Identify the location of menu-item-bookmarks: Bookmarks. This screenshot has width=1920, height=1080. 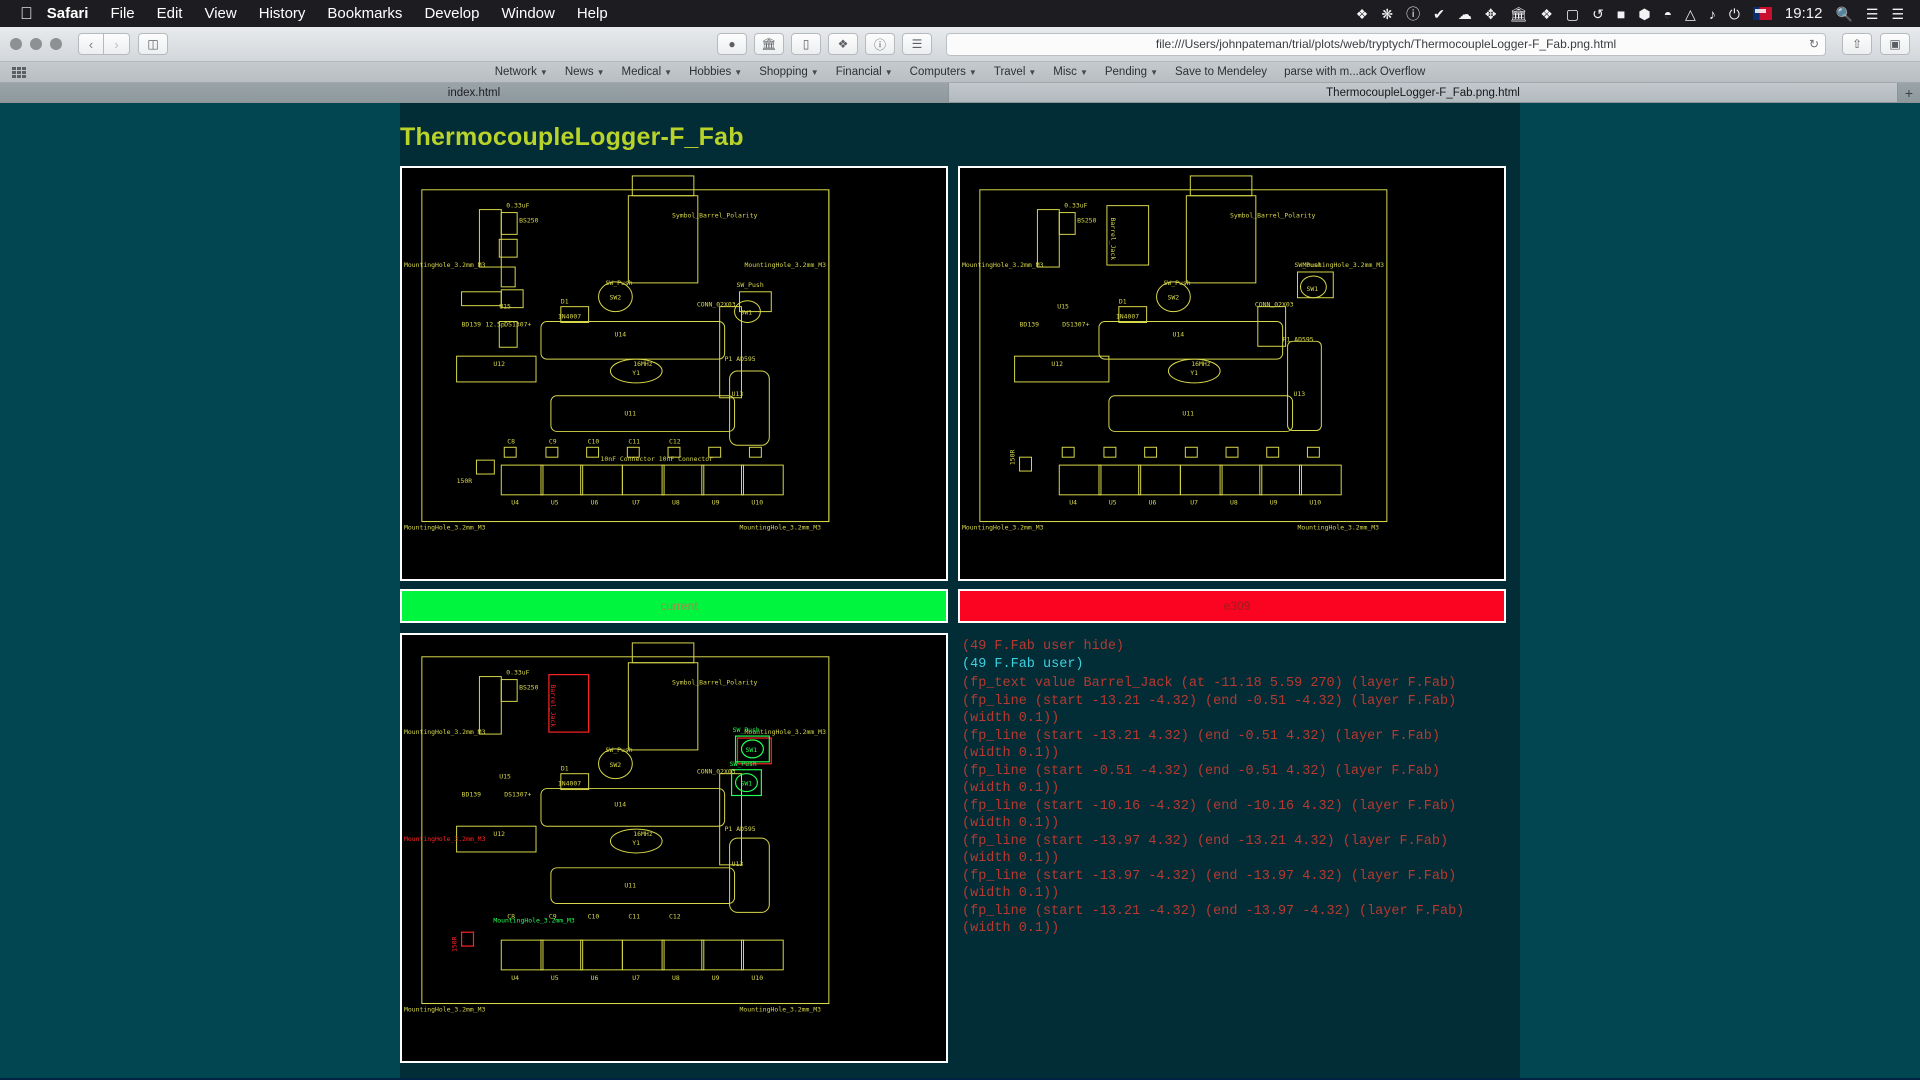
(364, 13).